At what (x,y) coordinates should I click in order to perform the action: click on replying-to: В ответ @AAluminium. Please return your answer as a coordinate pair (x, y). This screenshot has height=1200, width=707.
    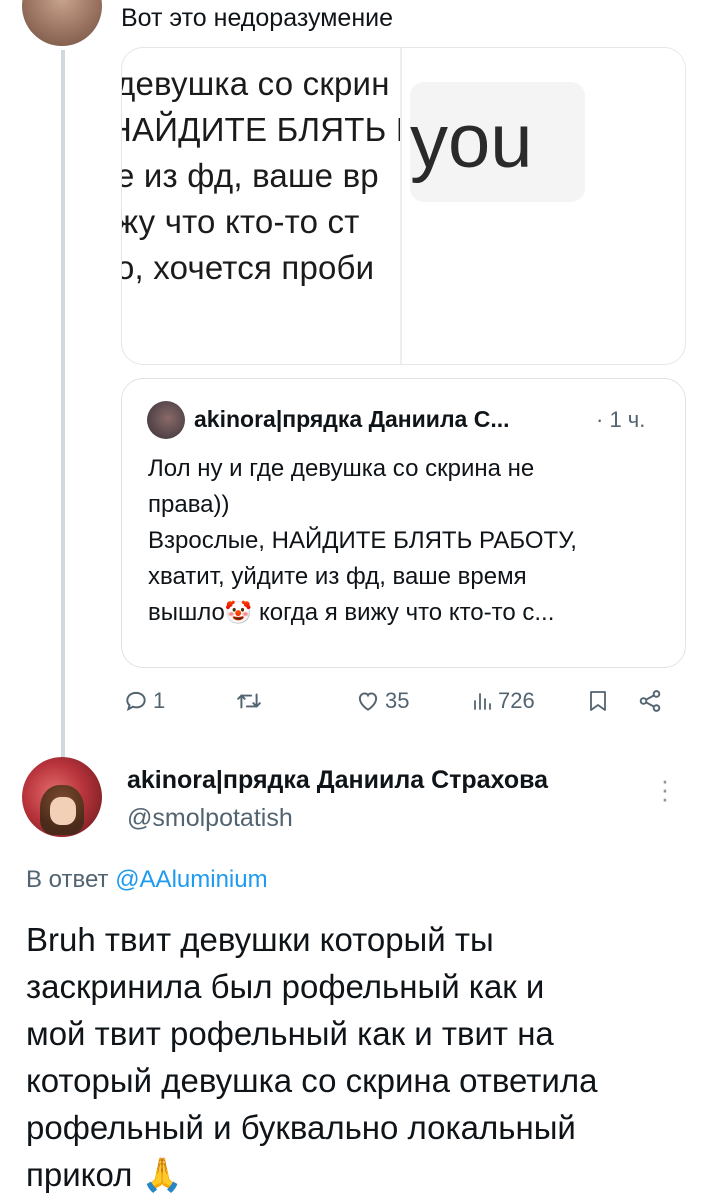
    Looking at the image, I should click on (147, 880).